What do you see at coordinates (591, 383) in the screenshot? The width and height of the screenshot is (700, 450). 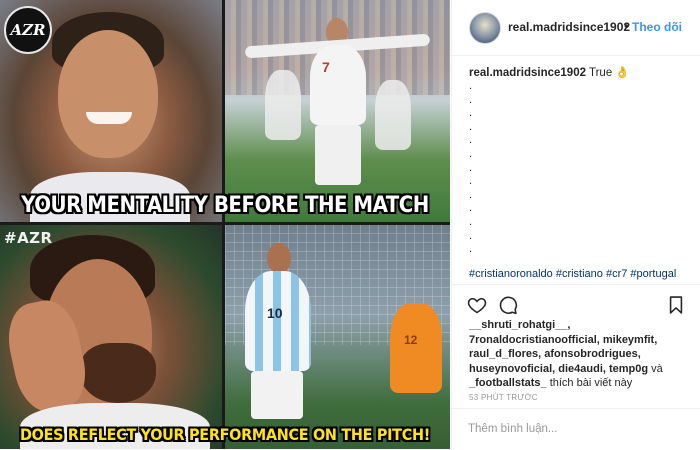 I see `likes-suffix: thích bài viết này` at bounding box center [591, 383].